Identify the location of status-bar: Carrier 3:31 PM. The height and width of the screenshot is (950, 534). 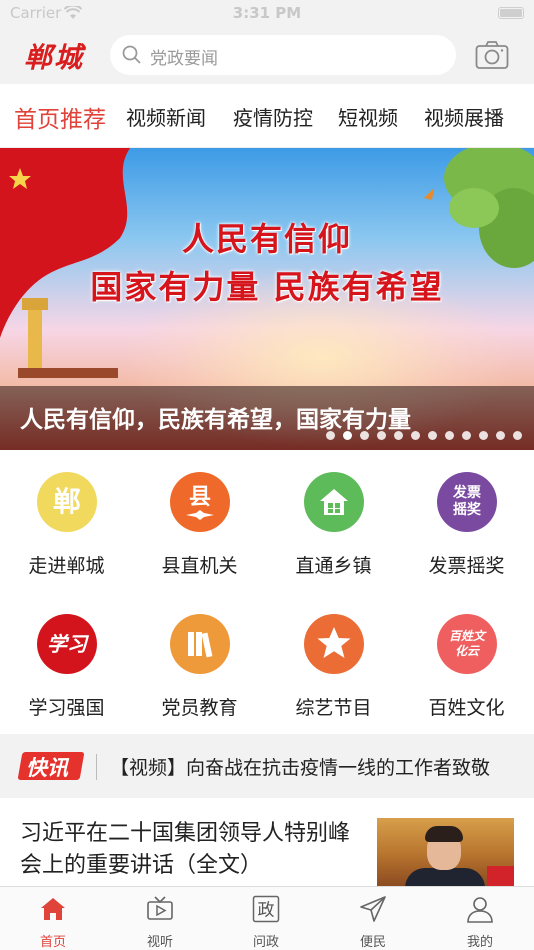
(267, 14).